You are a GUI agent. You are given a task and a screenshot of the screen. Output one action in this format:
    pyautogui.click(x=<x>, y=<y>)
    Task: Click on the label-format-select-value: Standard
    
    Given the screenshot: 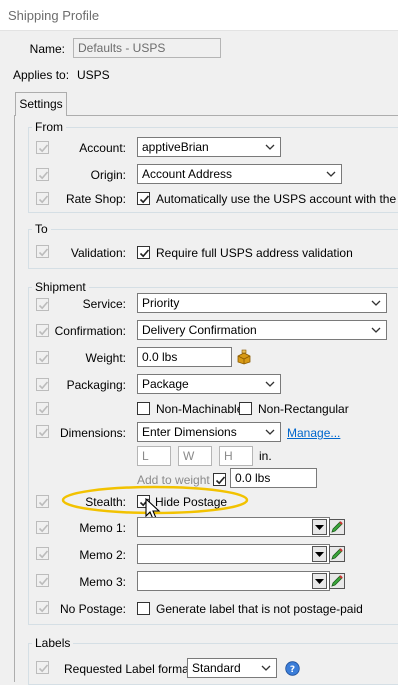 What is the action you would take?
    pyautogui.click(x=216, y=668)
    